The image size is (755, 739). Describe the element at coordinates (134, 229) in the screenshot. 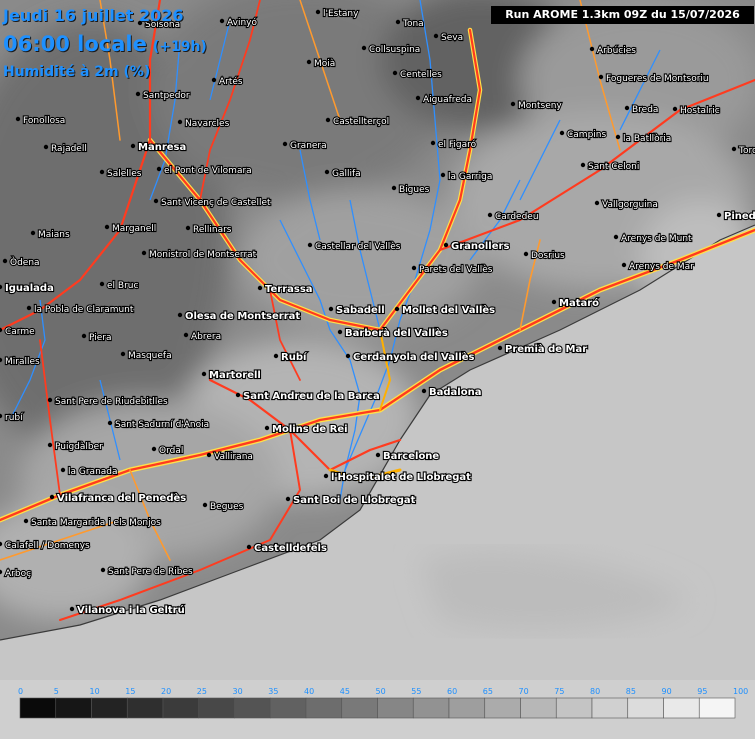

I see `place-label: Marganell` at that location.